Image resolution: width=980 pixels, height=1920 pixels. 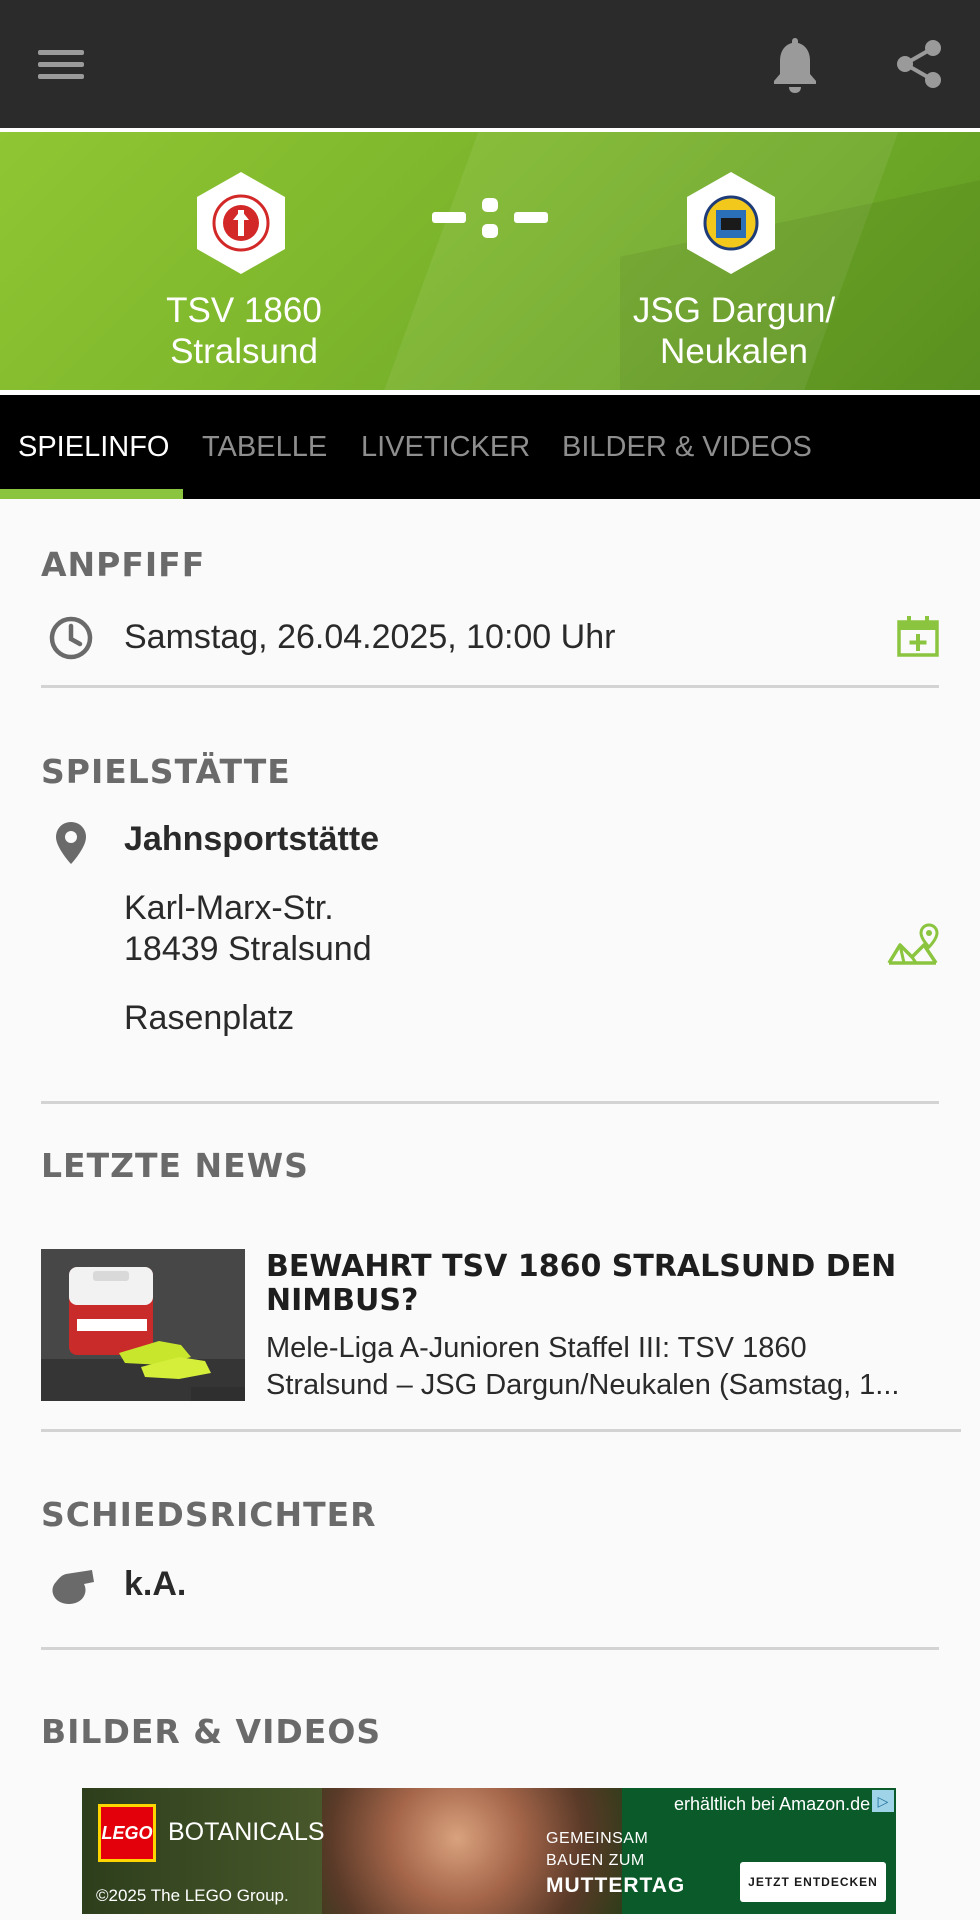 I want to click on home-team-name: TSV 1860 Stralsund, so click(x=244, y=331).